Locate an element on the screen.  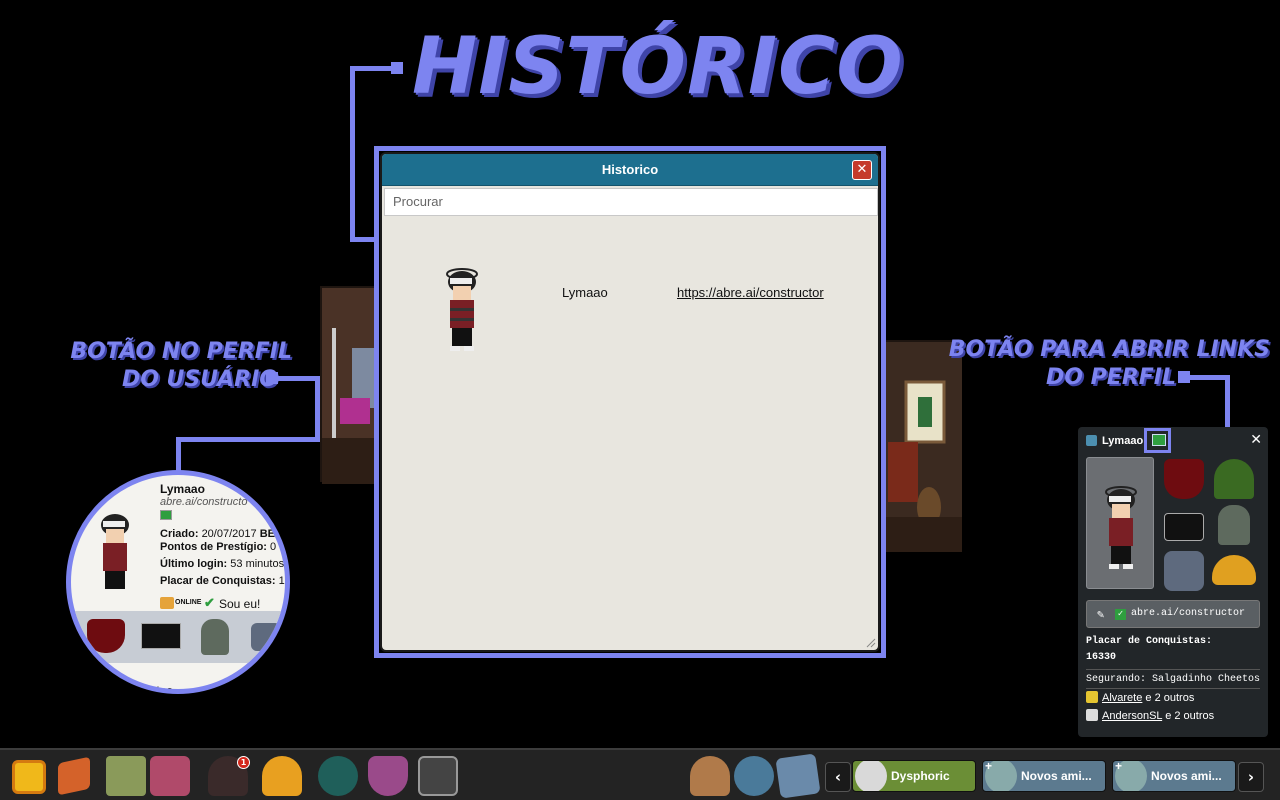
profile-friend-link: Alvarete is located at coordinates (1122, 698).